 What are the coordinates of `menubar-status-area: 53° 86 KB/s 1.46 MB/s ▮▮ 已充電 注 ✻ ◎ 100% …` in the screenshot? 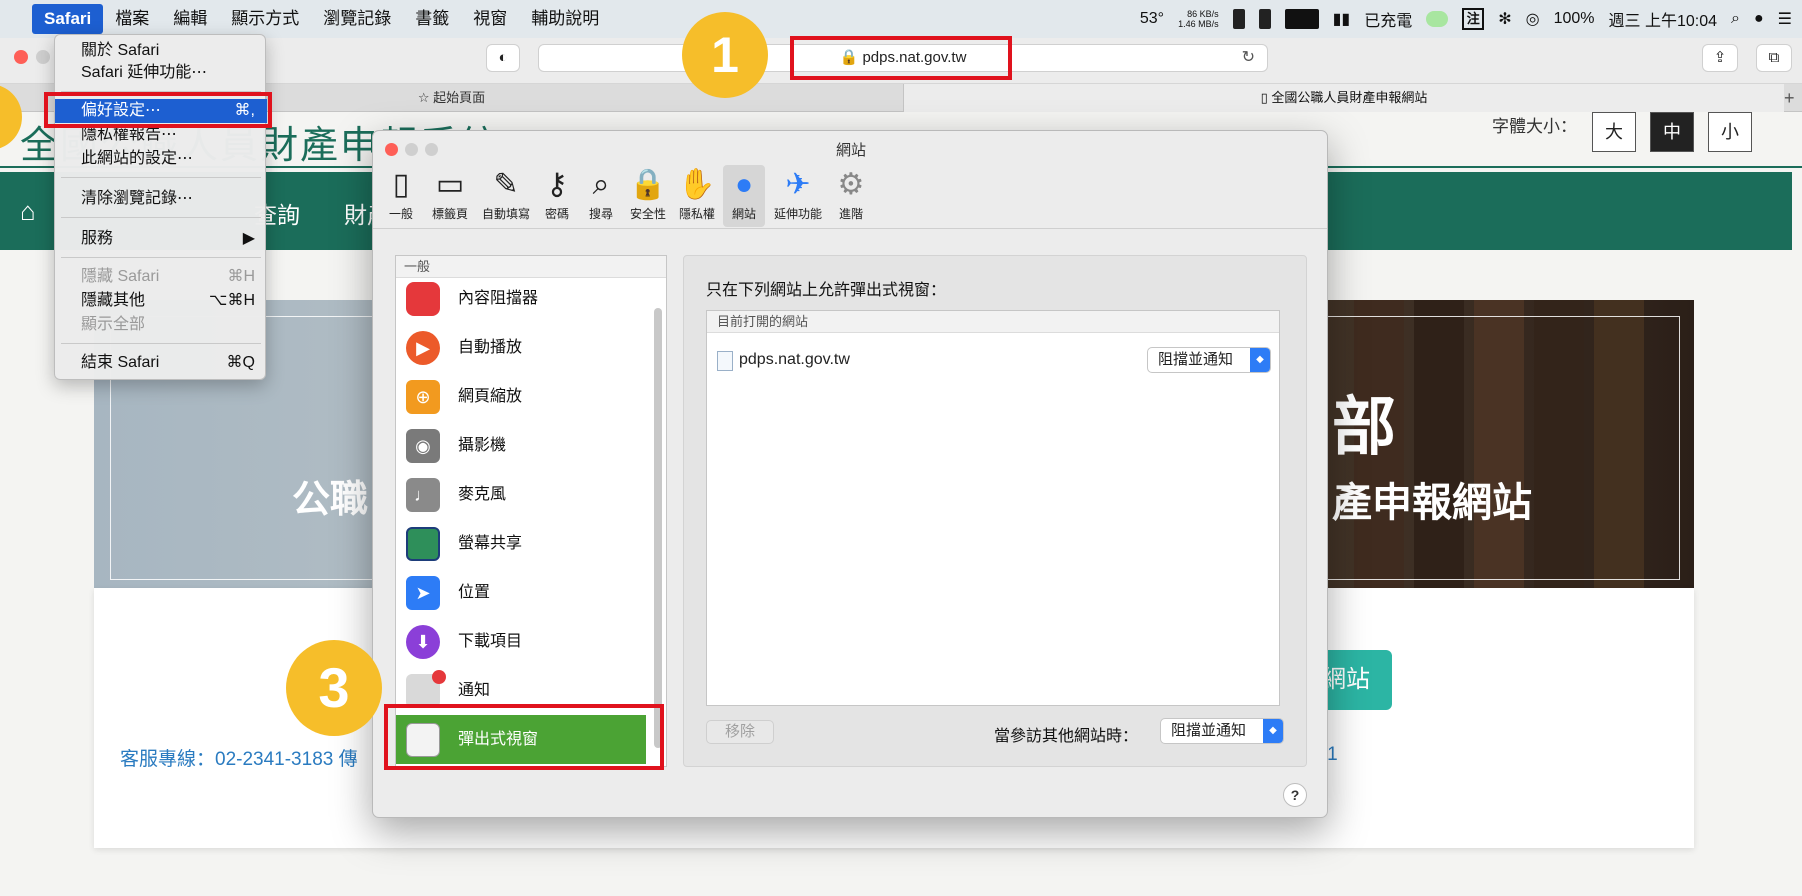 It's located at (1466, 19).